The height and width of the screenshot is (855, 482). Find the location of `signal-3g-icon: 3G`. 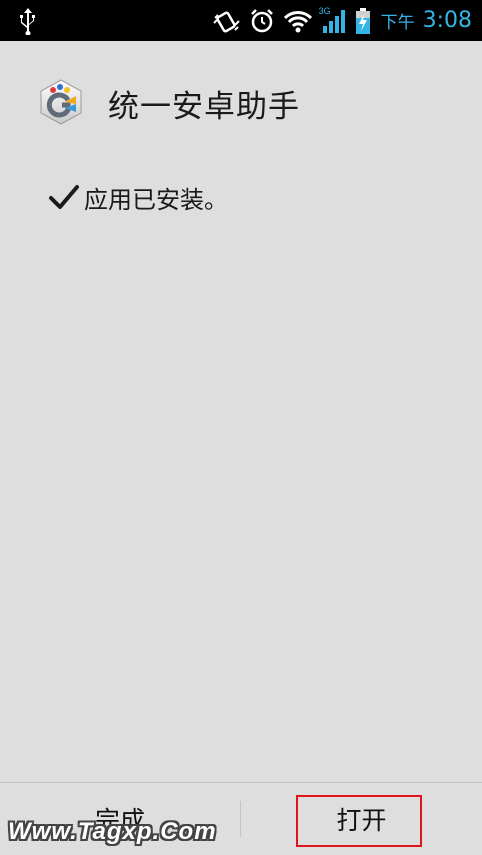

signal-3g-icon: 3G is located at coordinates (332, 19).